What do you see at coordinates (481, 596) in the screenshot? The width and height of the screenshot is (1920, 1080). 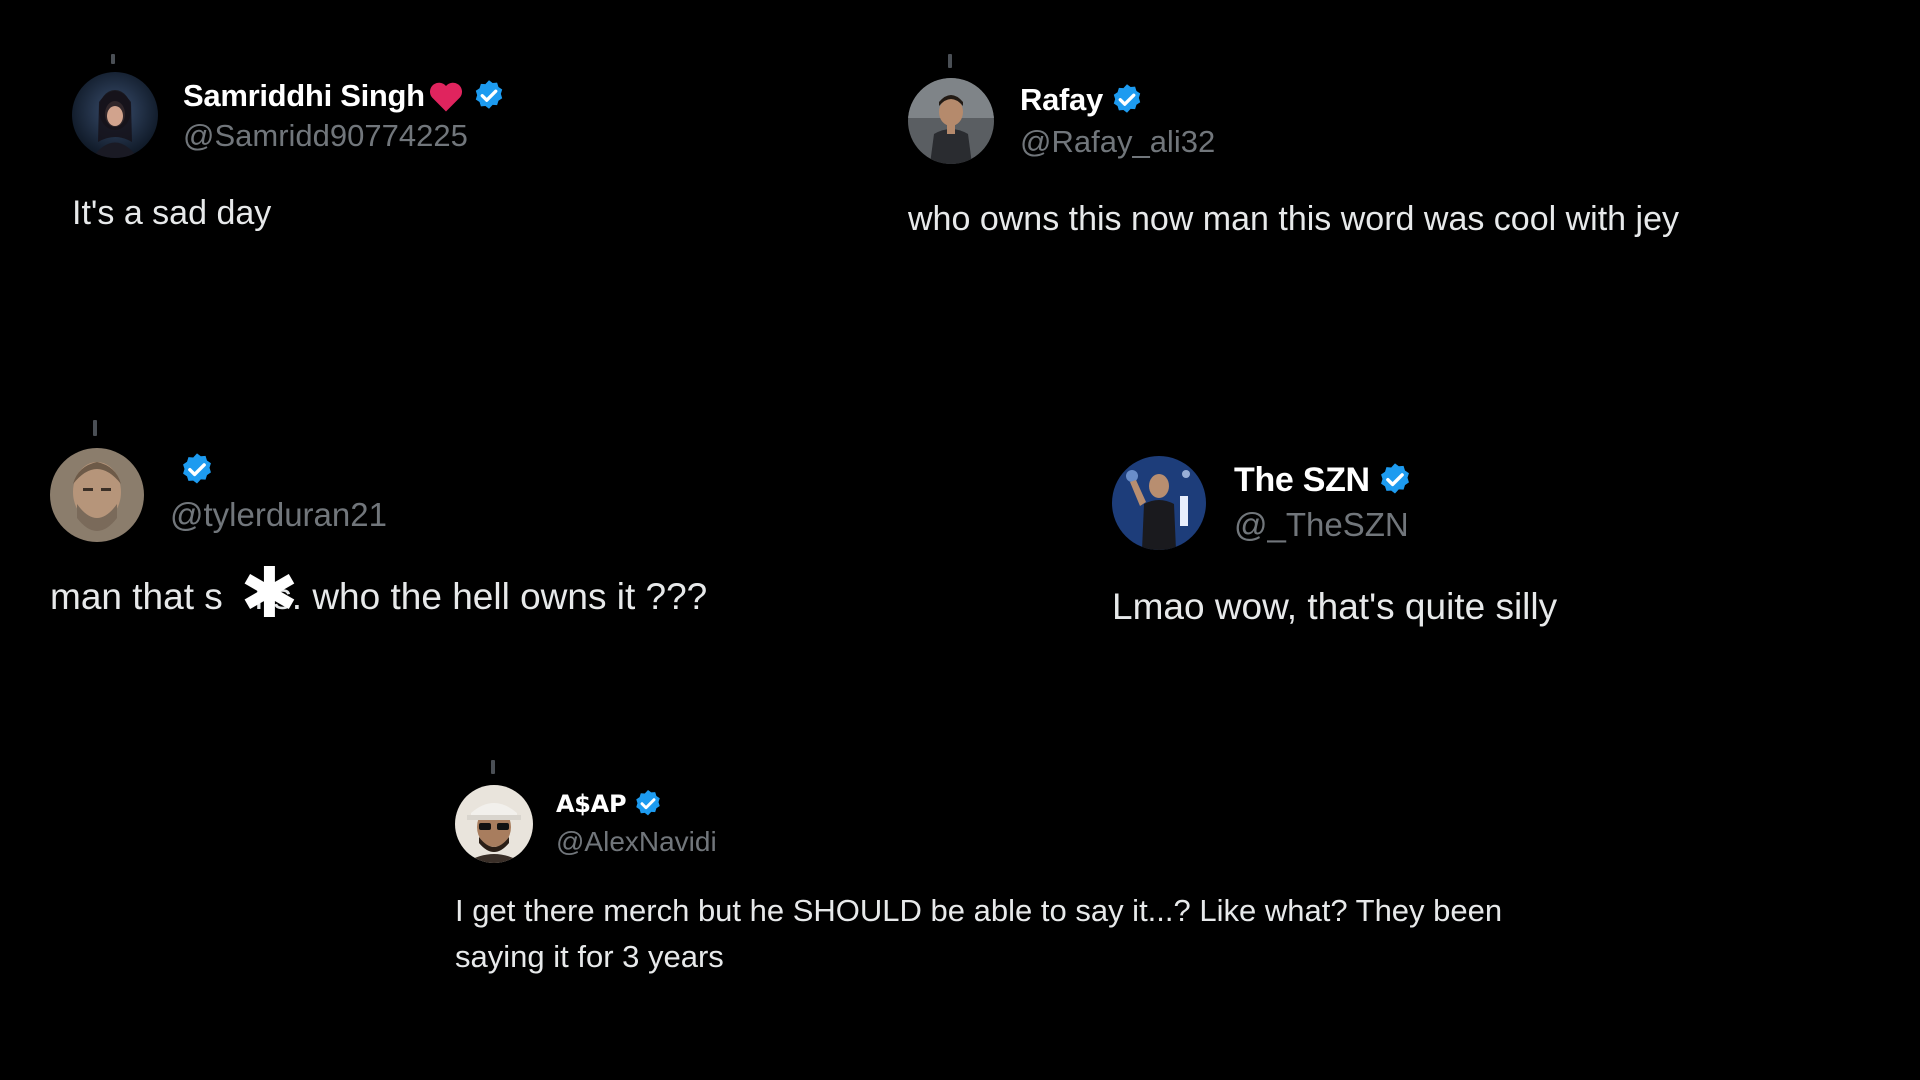 I see `tweet-text-part-2: ks. who the hell owns it ???` at bounding box center [481, 596].